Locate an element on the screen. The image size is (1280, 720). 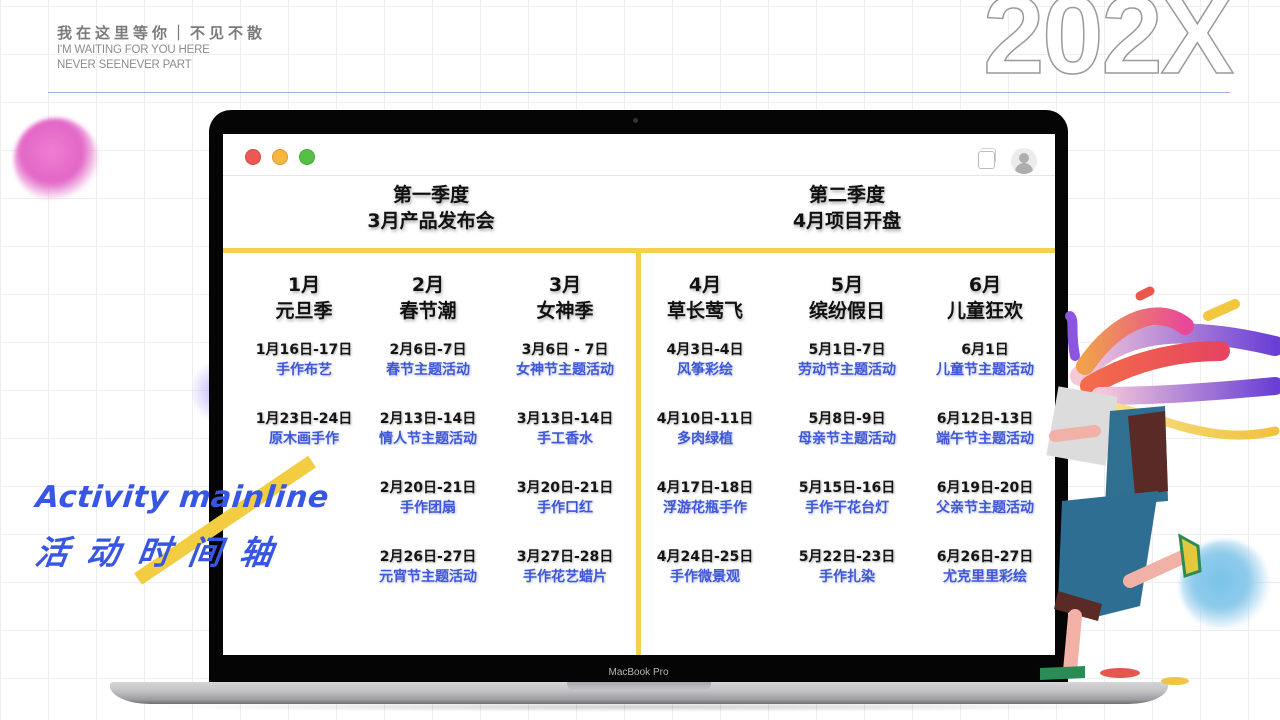
laptop-brand-label: MacBook Pro is located at coordinates (638, 672).